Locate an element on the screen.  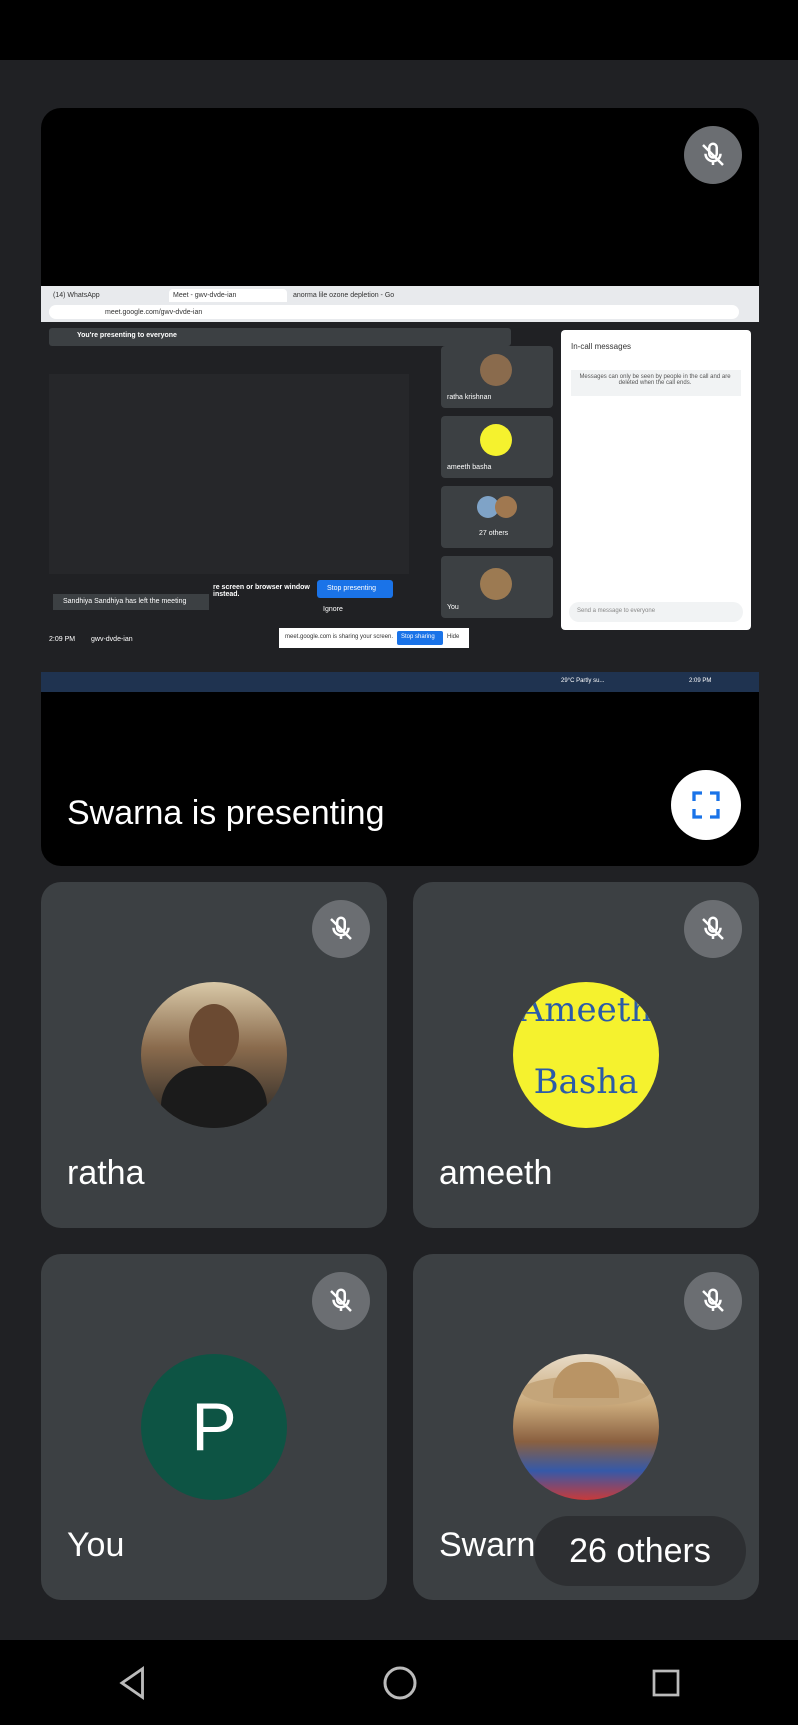
people-count: 29 is located at coordinates (692, 629).